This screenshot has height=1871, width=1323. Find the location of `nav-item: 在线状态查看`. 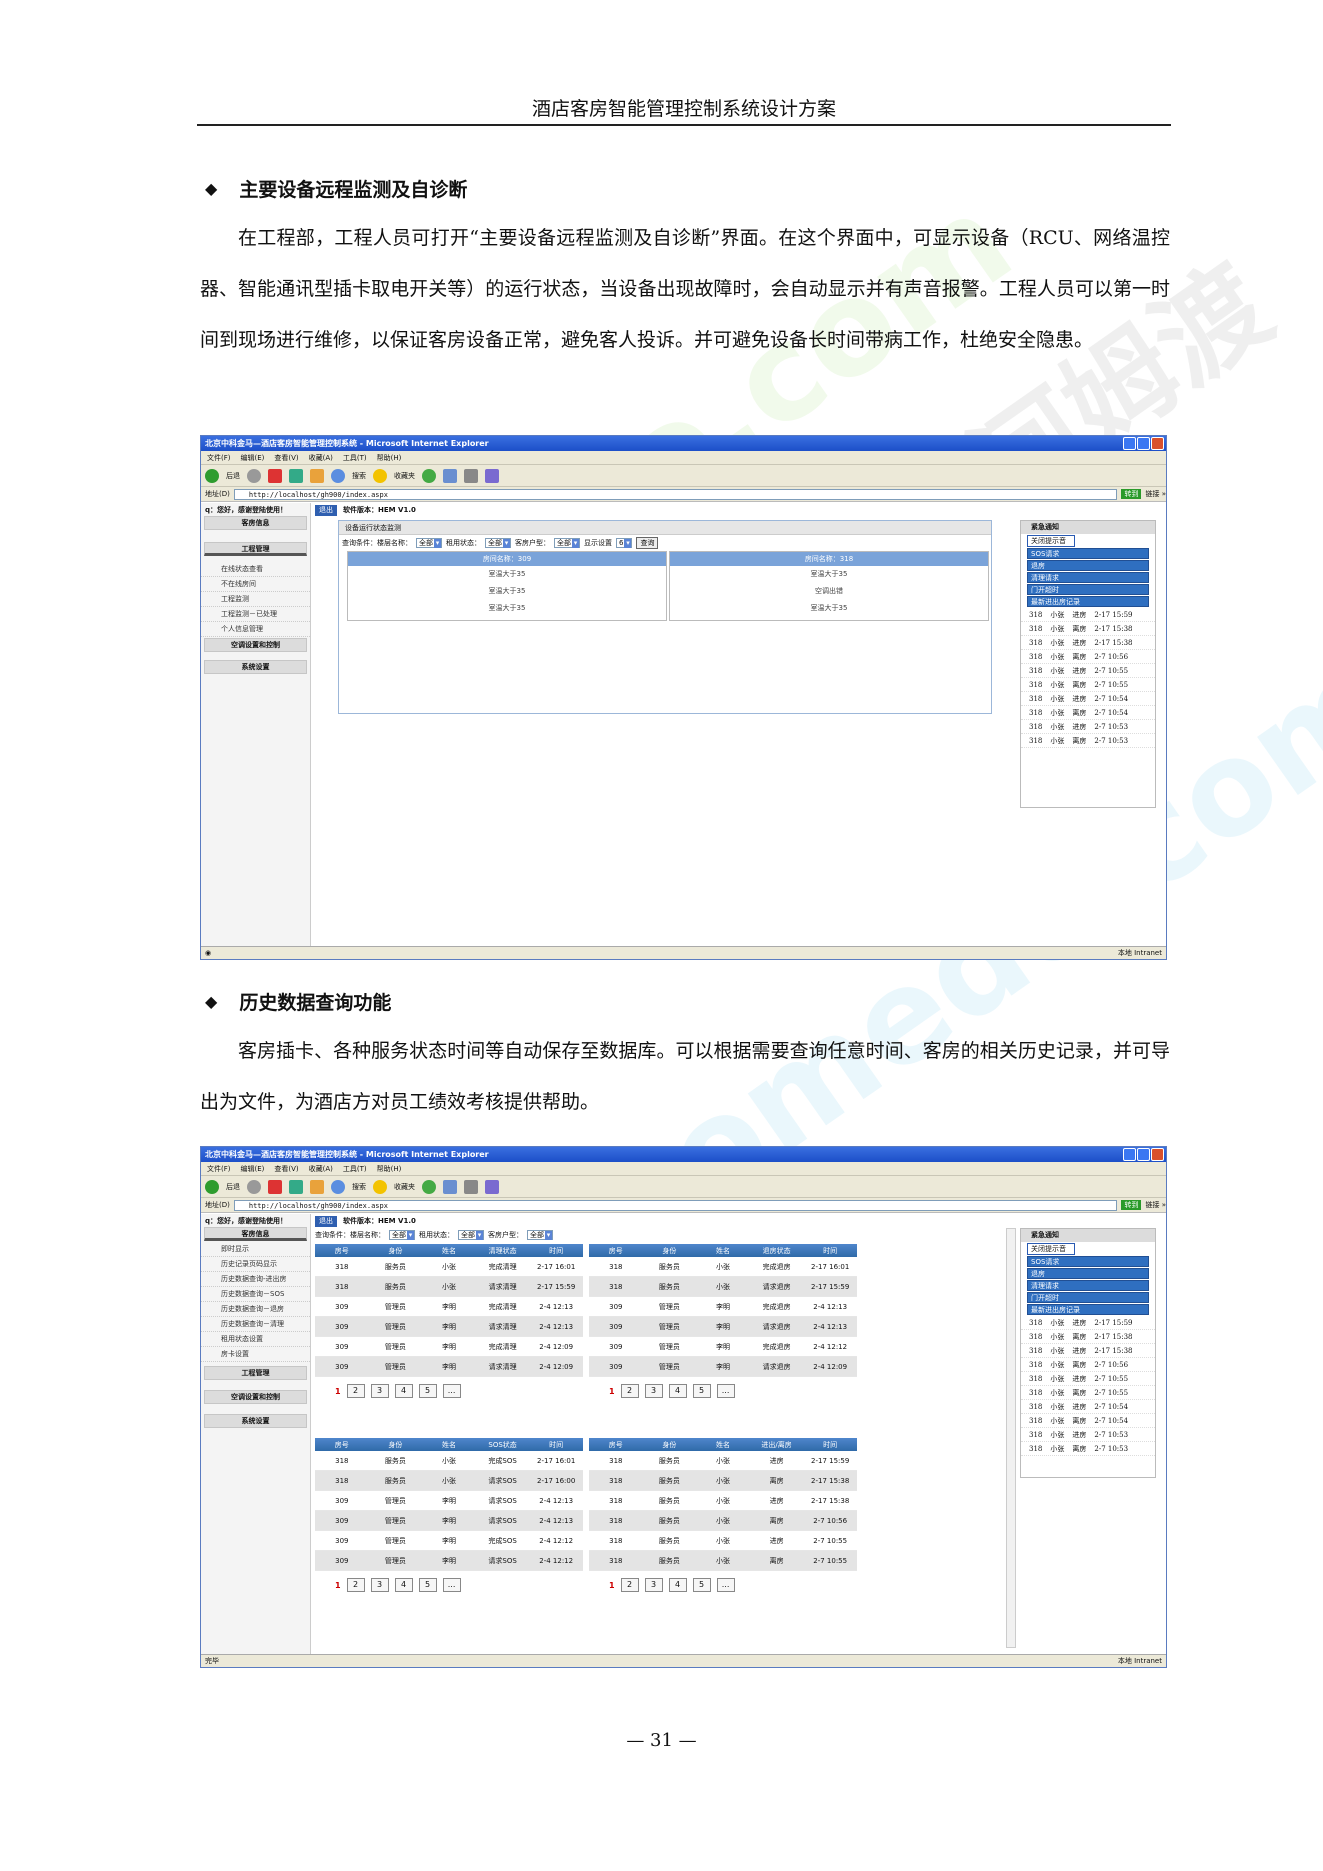

nav-item: 在线状态查看 is located at coordinates (255, 569).